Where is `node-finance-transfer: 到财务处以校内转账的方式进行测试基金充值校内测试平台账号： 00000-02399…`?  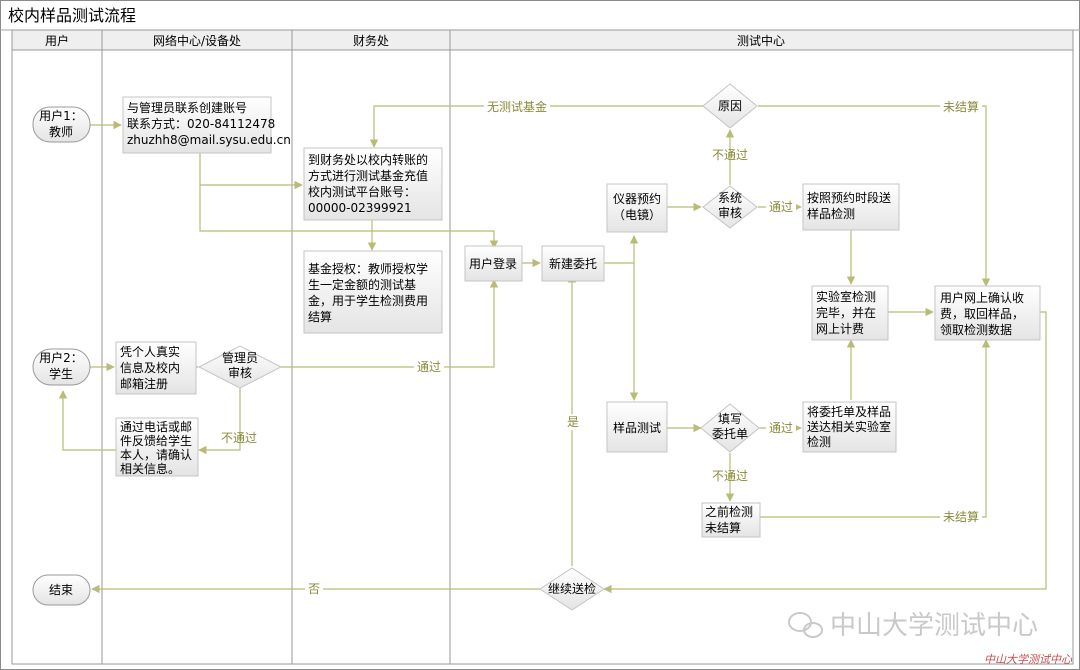
node-finance-transfer: 到财务处以校内转账的方式进行测试基金充值校内测试平台账号： 00000-02399… is located at coordinates (373, 184).